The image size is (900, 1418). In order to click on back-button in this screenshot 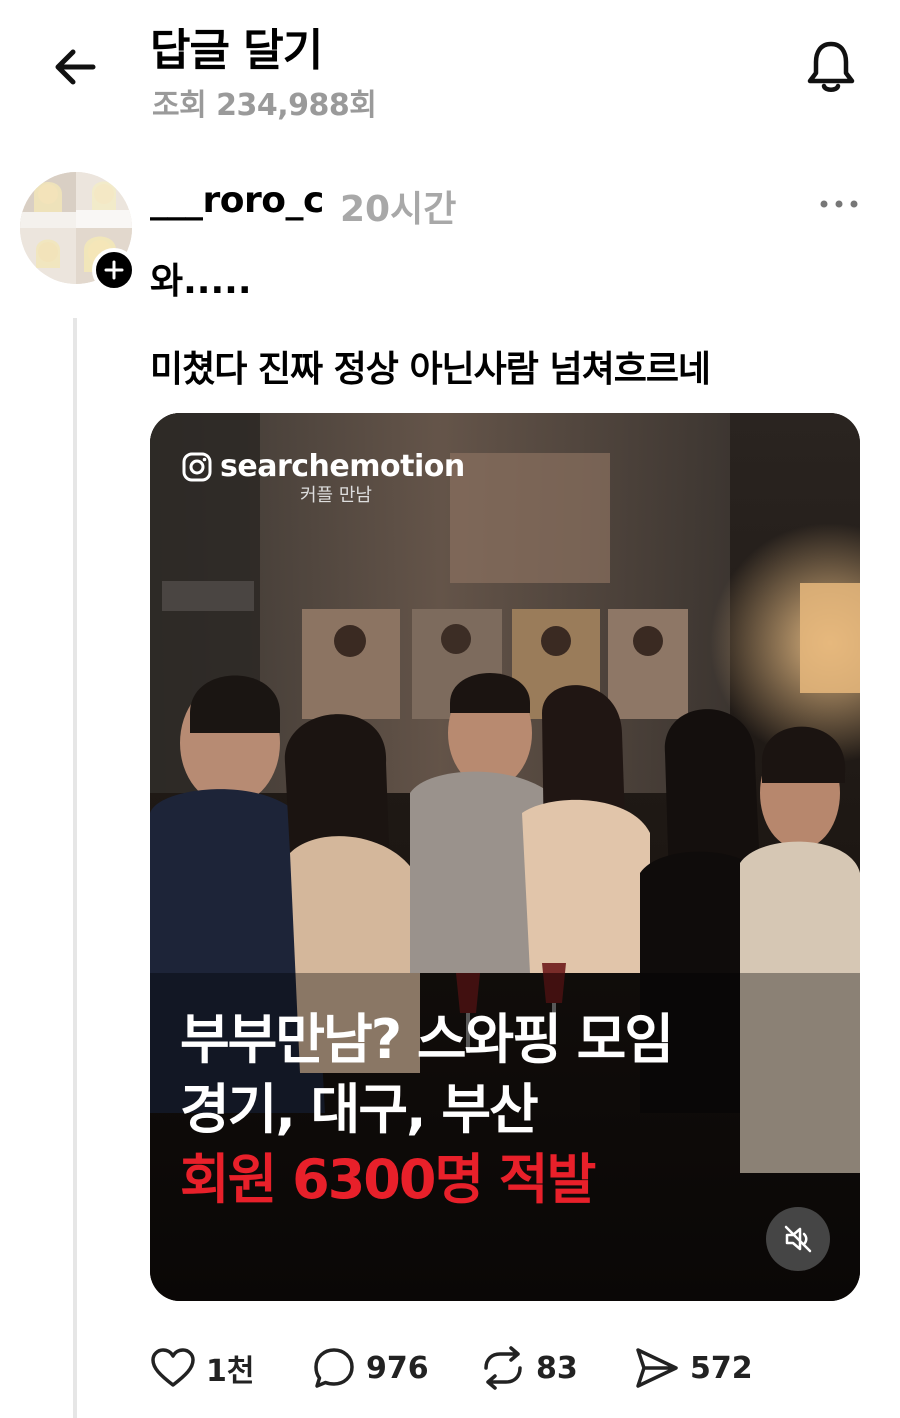, I will do `click(75, 67)`.